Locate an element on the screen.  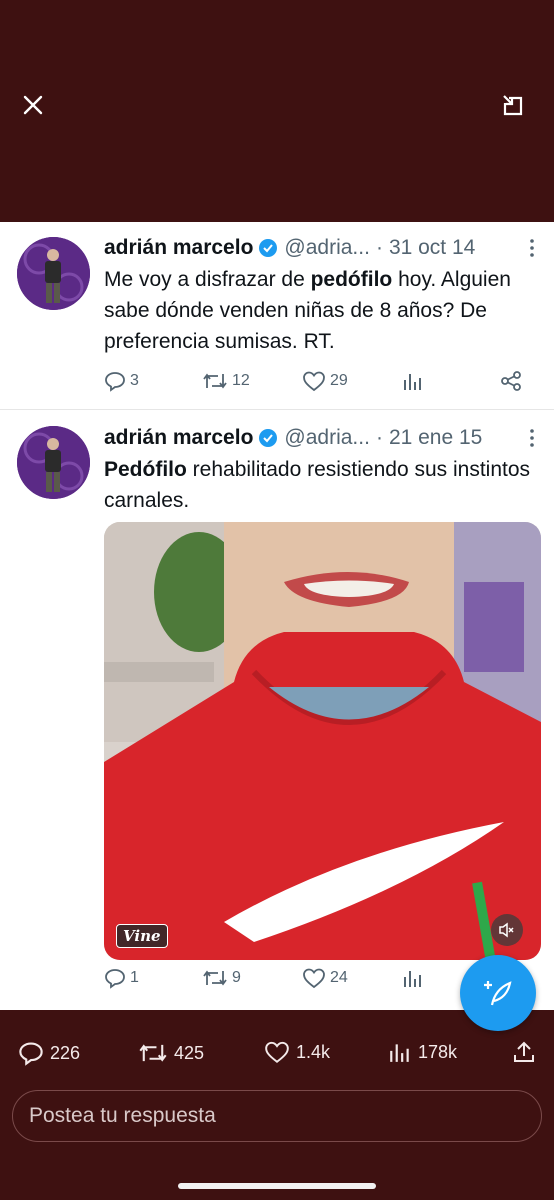
likes-stat: 1.4k is located at coordinates (297, 1052).